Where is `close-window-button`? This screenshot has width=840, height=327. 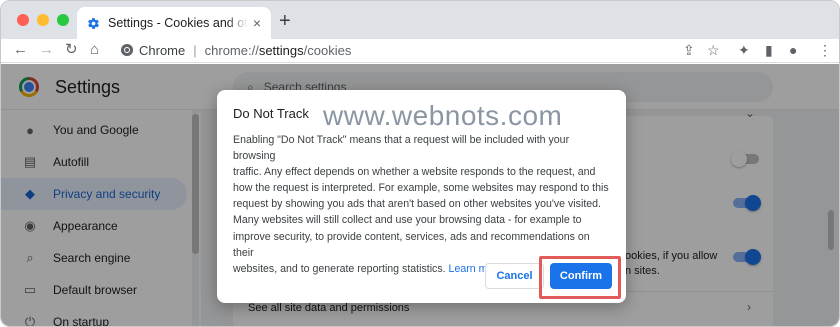 close-window-button is located at coordinates (23, 20).